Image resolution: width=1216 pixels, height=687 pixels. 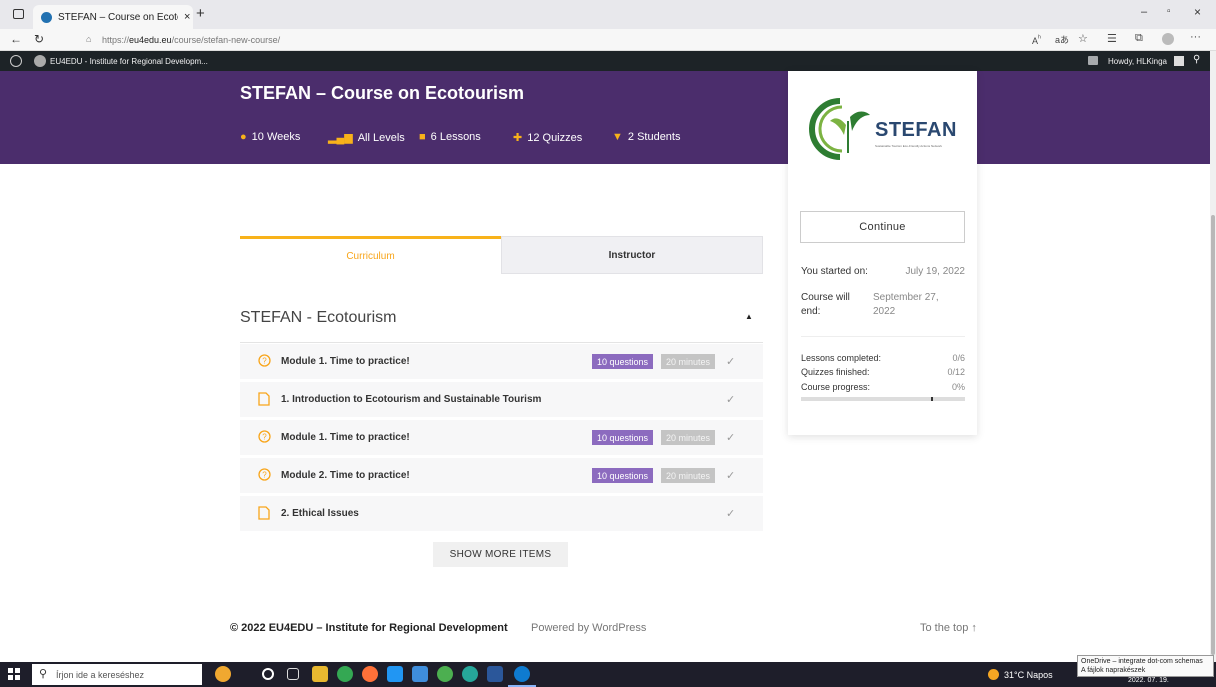 I want to click on continue-button: Continue, so click(x=882, y=227).